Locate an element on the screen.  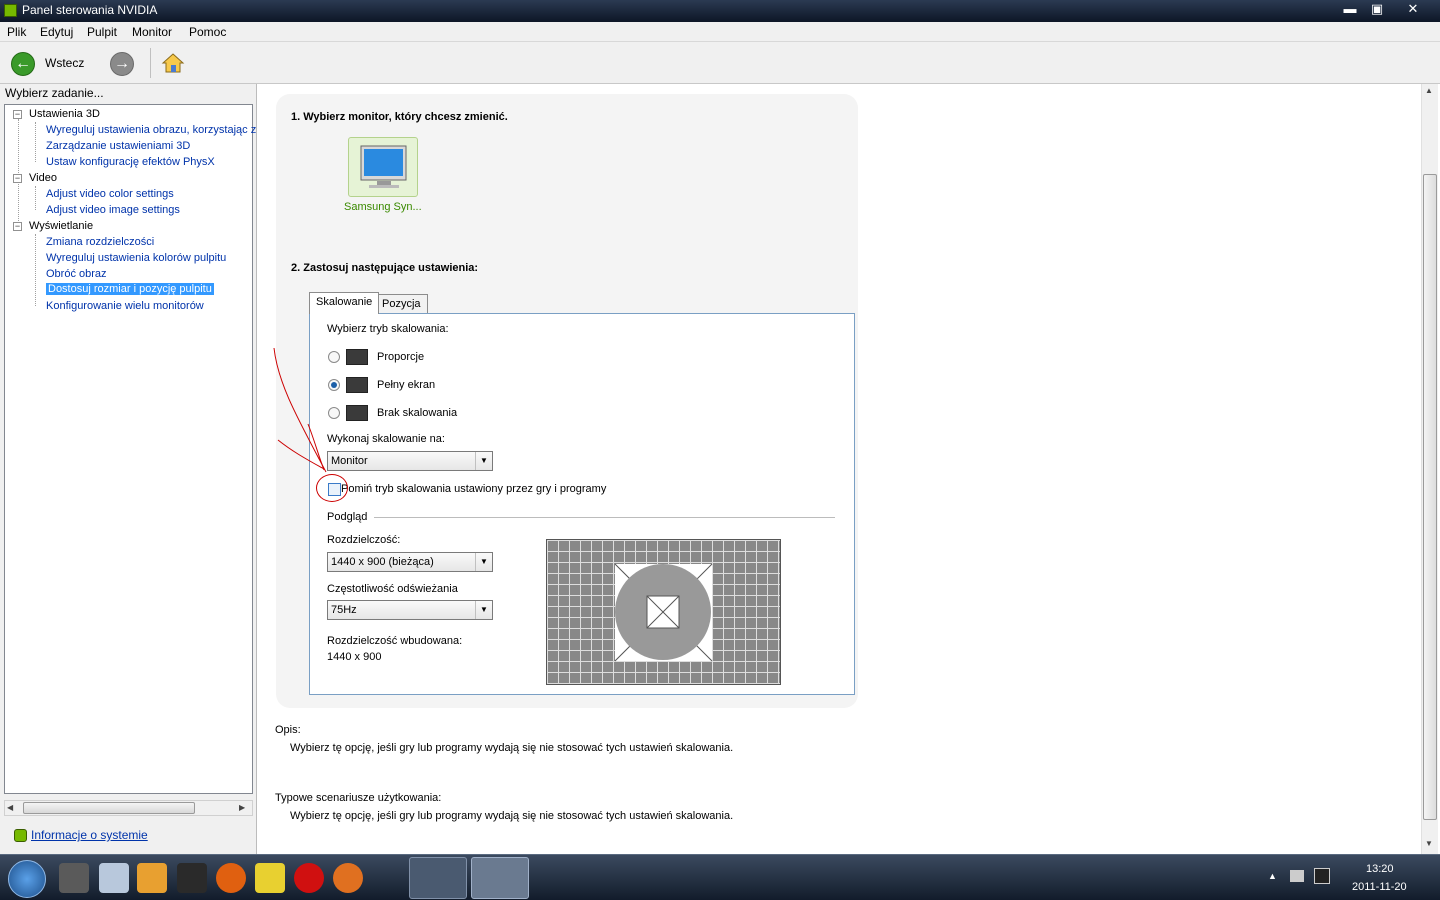
scaling-mode-label: Wybierz tryb skalowania: is located at coordinates (388, 329).